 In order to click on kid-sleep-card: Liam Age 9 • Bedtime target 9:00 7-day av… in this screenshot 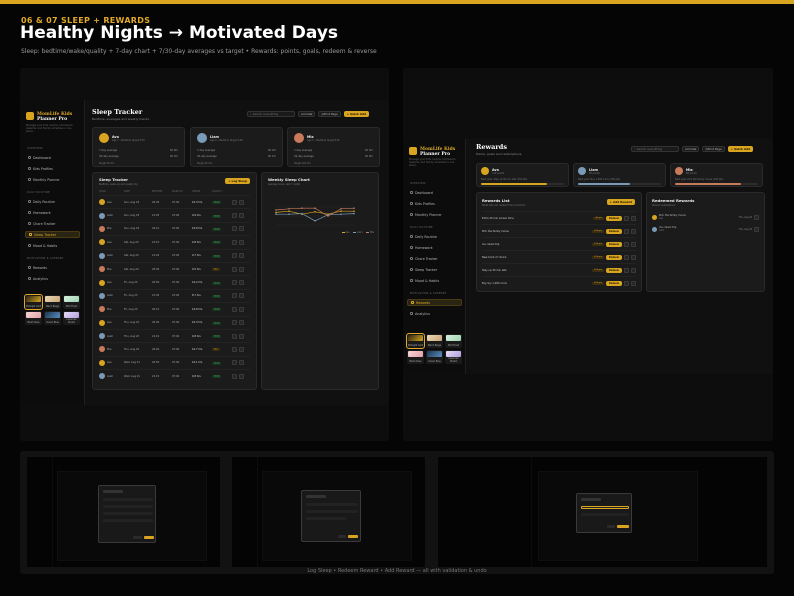, I will do `click(236, 147)`.